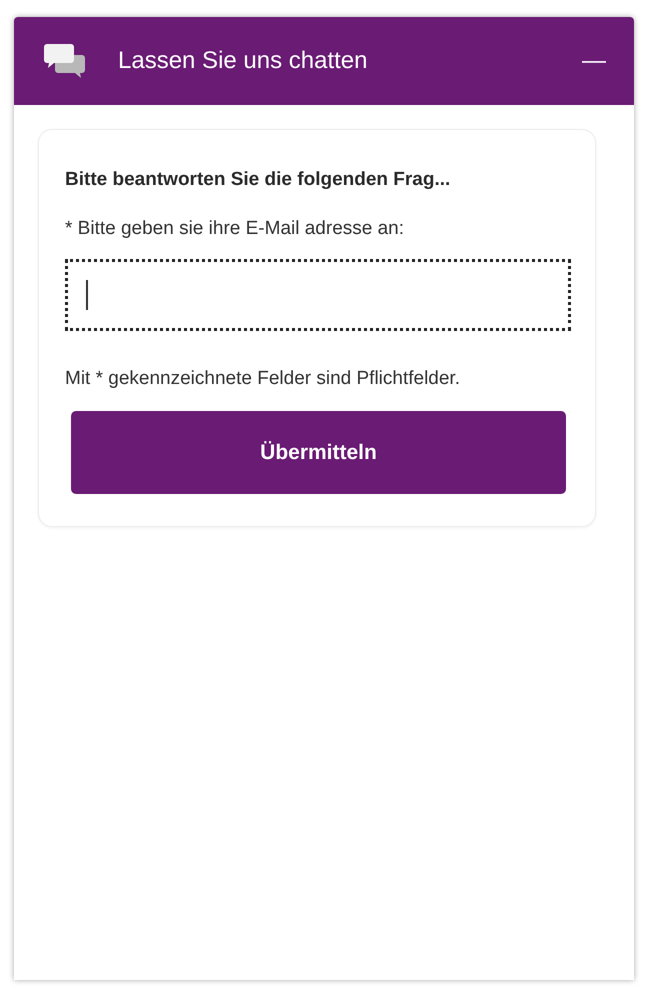 The image size is (646, 1000). Describe the element at coordinates (235, 228) in the screenshot. I see `field-label: * Bitte geben sie ihre E-Mail adresse an:` at that location.